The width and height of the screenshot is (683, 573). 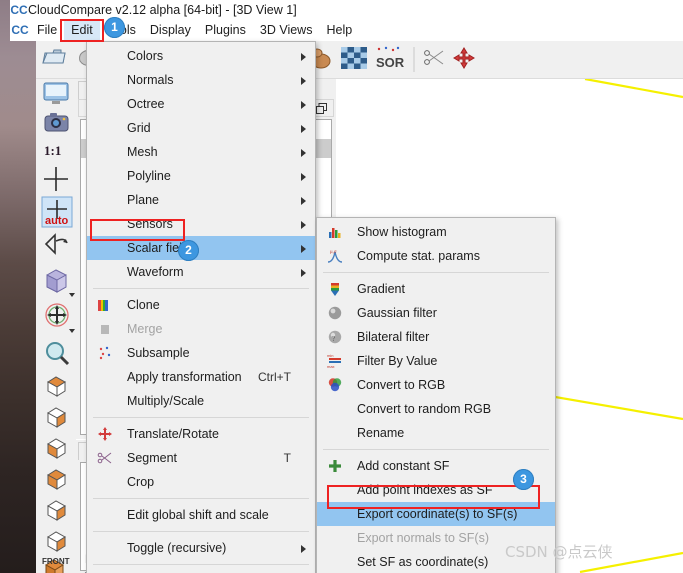 I want to click on filter-value-icon: min max, so click(x=334, y=361).